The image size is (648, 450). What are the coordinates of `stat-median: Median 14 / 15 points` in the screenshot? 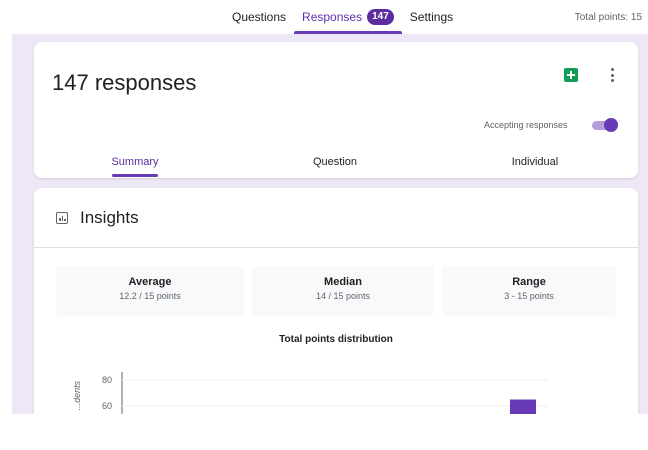 It's located at (343, 291).